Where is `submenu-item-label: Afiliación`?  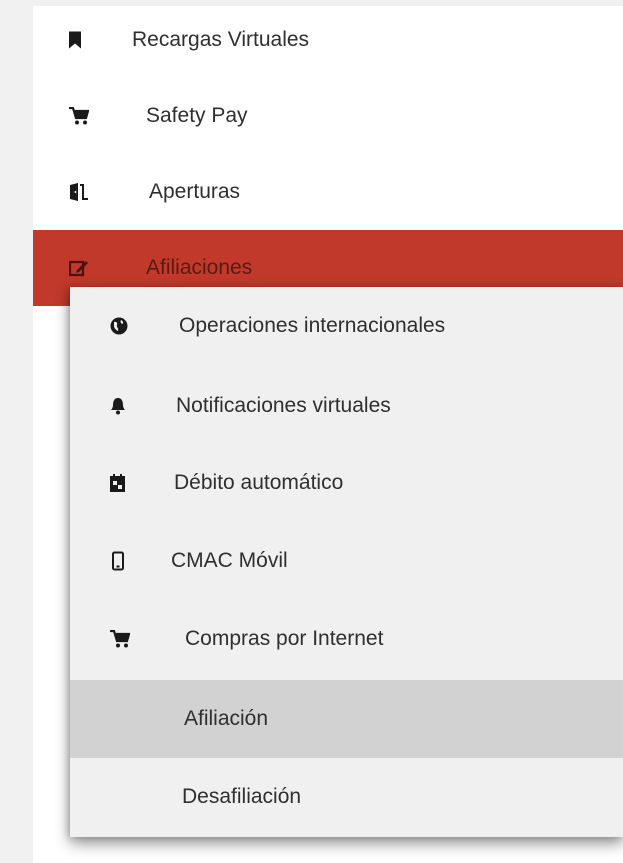 submenu-item-label: Afiliación is located at coordinates (226, 718).